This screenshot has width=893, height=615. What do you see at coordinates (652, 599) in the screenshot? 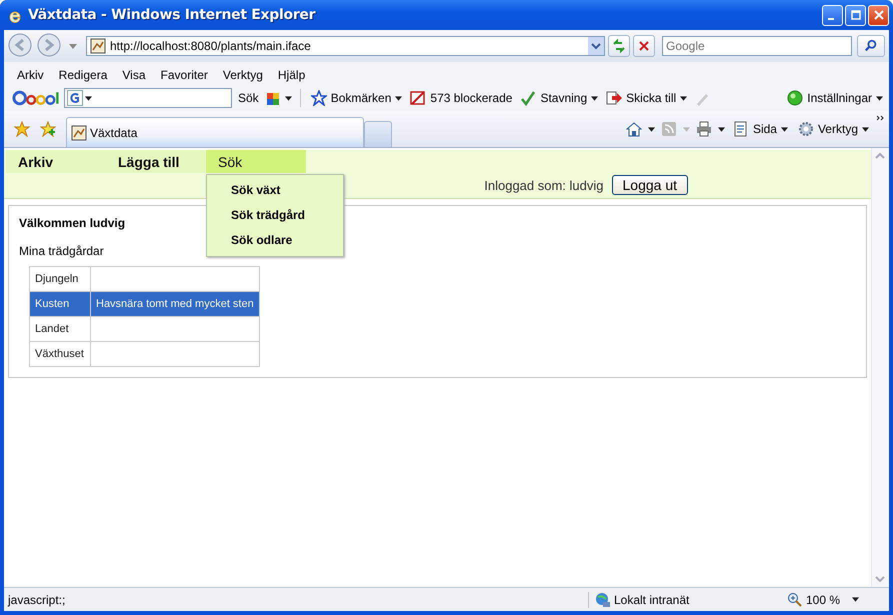
I see `security-zone: Lokalt intranät` at bounding box center [652, 599].